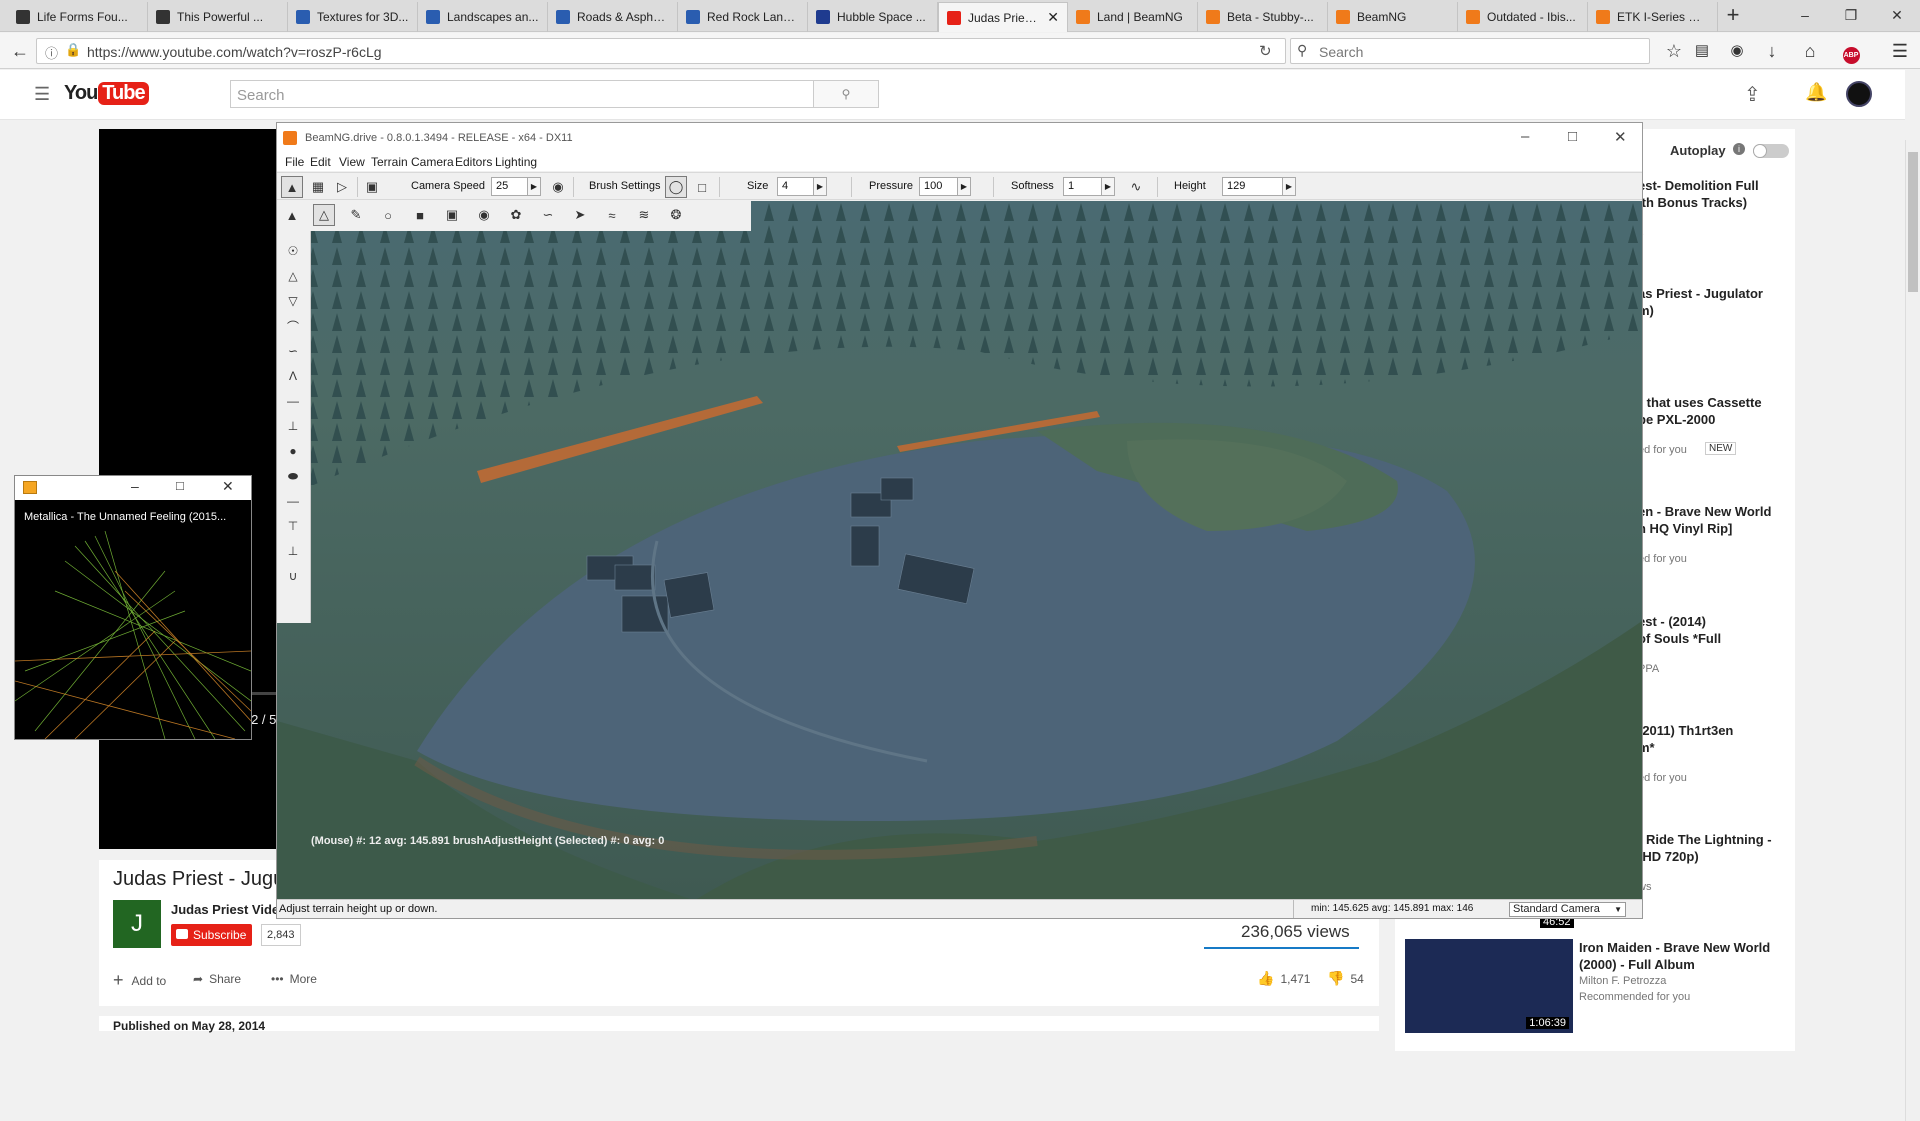  What do you see at coordinates (1713, 302) in the screenshot?
I see `recommendation-title: as Priest - Jugulator m)` at bounding box center [1713, 302].